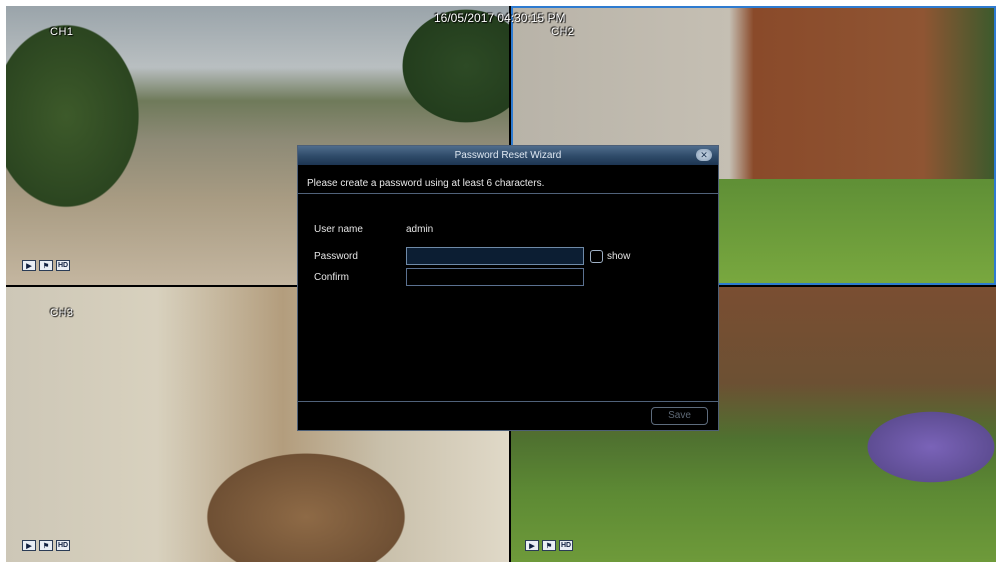  Describe the element at coordinates (679, 416) in the screenshot. I see `save-button: Save` at that location.